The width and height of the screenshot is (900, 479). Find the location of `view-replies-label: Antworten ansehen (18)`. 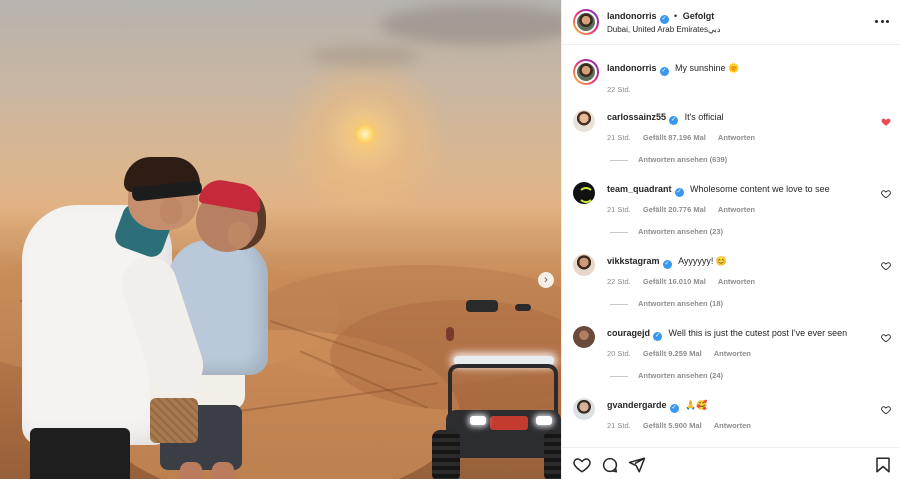

view-replies-label: Antworten ansehen (18) is located at coordinates (681, 303).